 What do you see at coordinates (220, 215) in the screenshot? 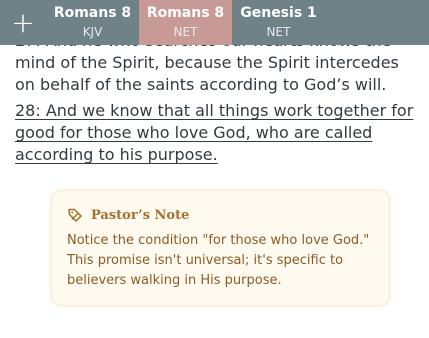
I see `note-header: Pastor’s Note` at bounding box center [220, 215].